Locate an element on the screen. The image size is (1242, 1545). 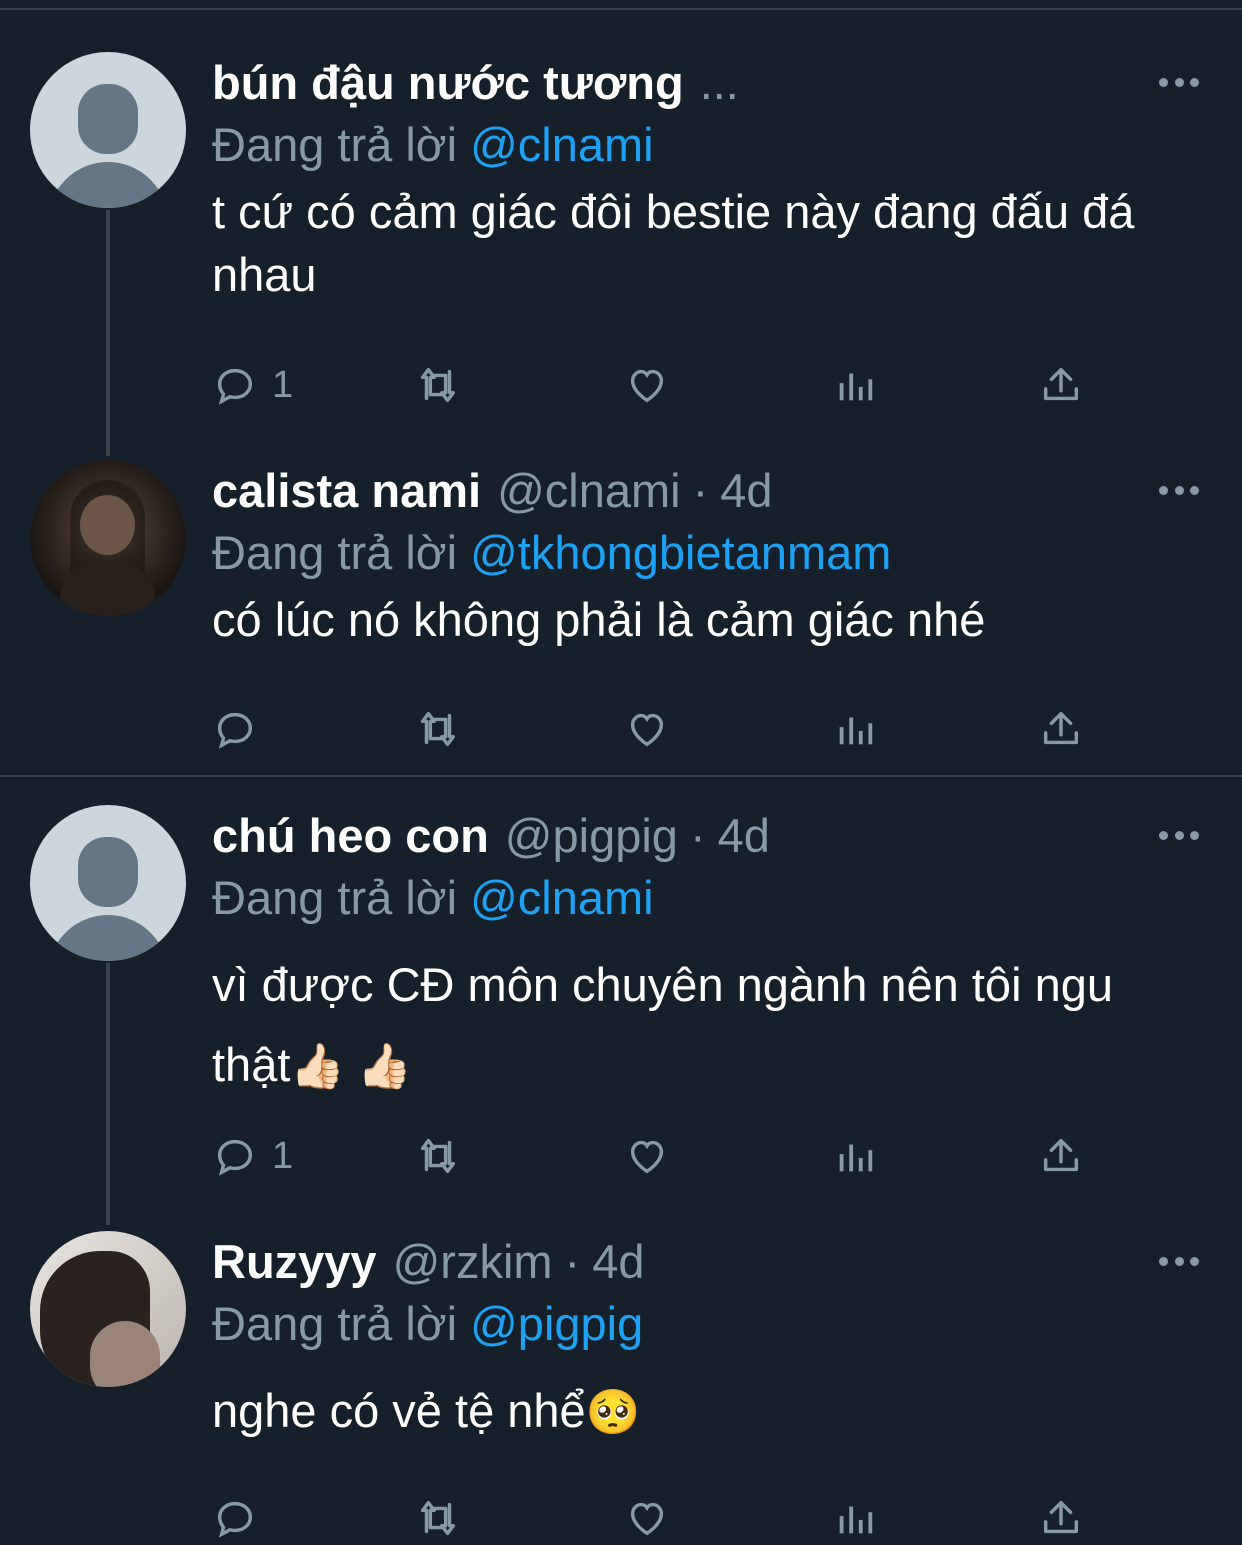
display-name: bún đậu nước tương is located at coordinates (448, 83).